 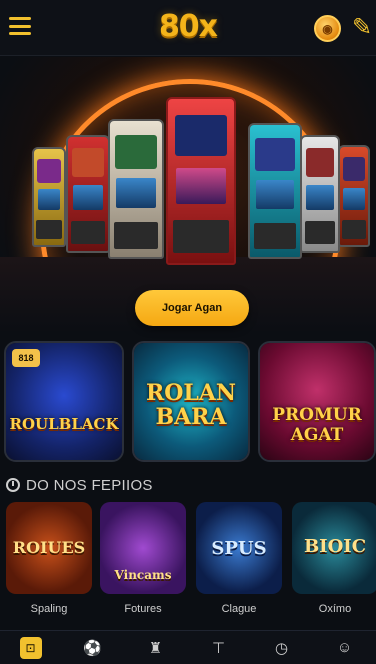 I want to click on game-art-text: Vincams, so click(x=143, y=575).